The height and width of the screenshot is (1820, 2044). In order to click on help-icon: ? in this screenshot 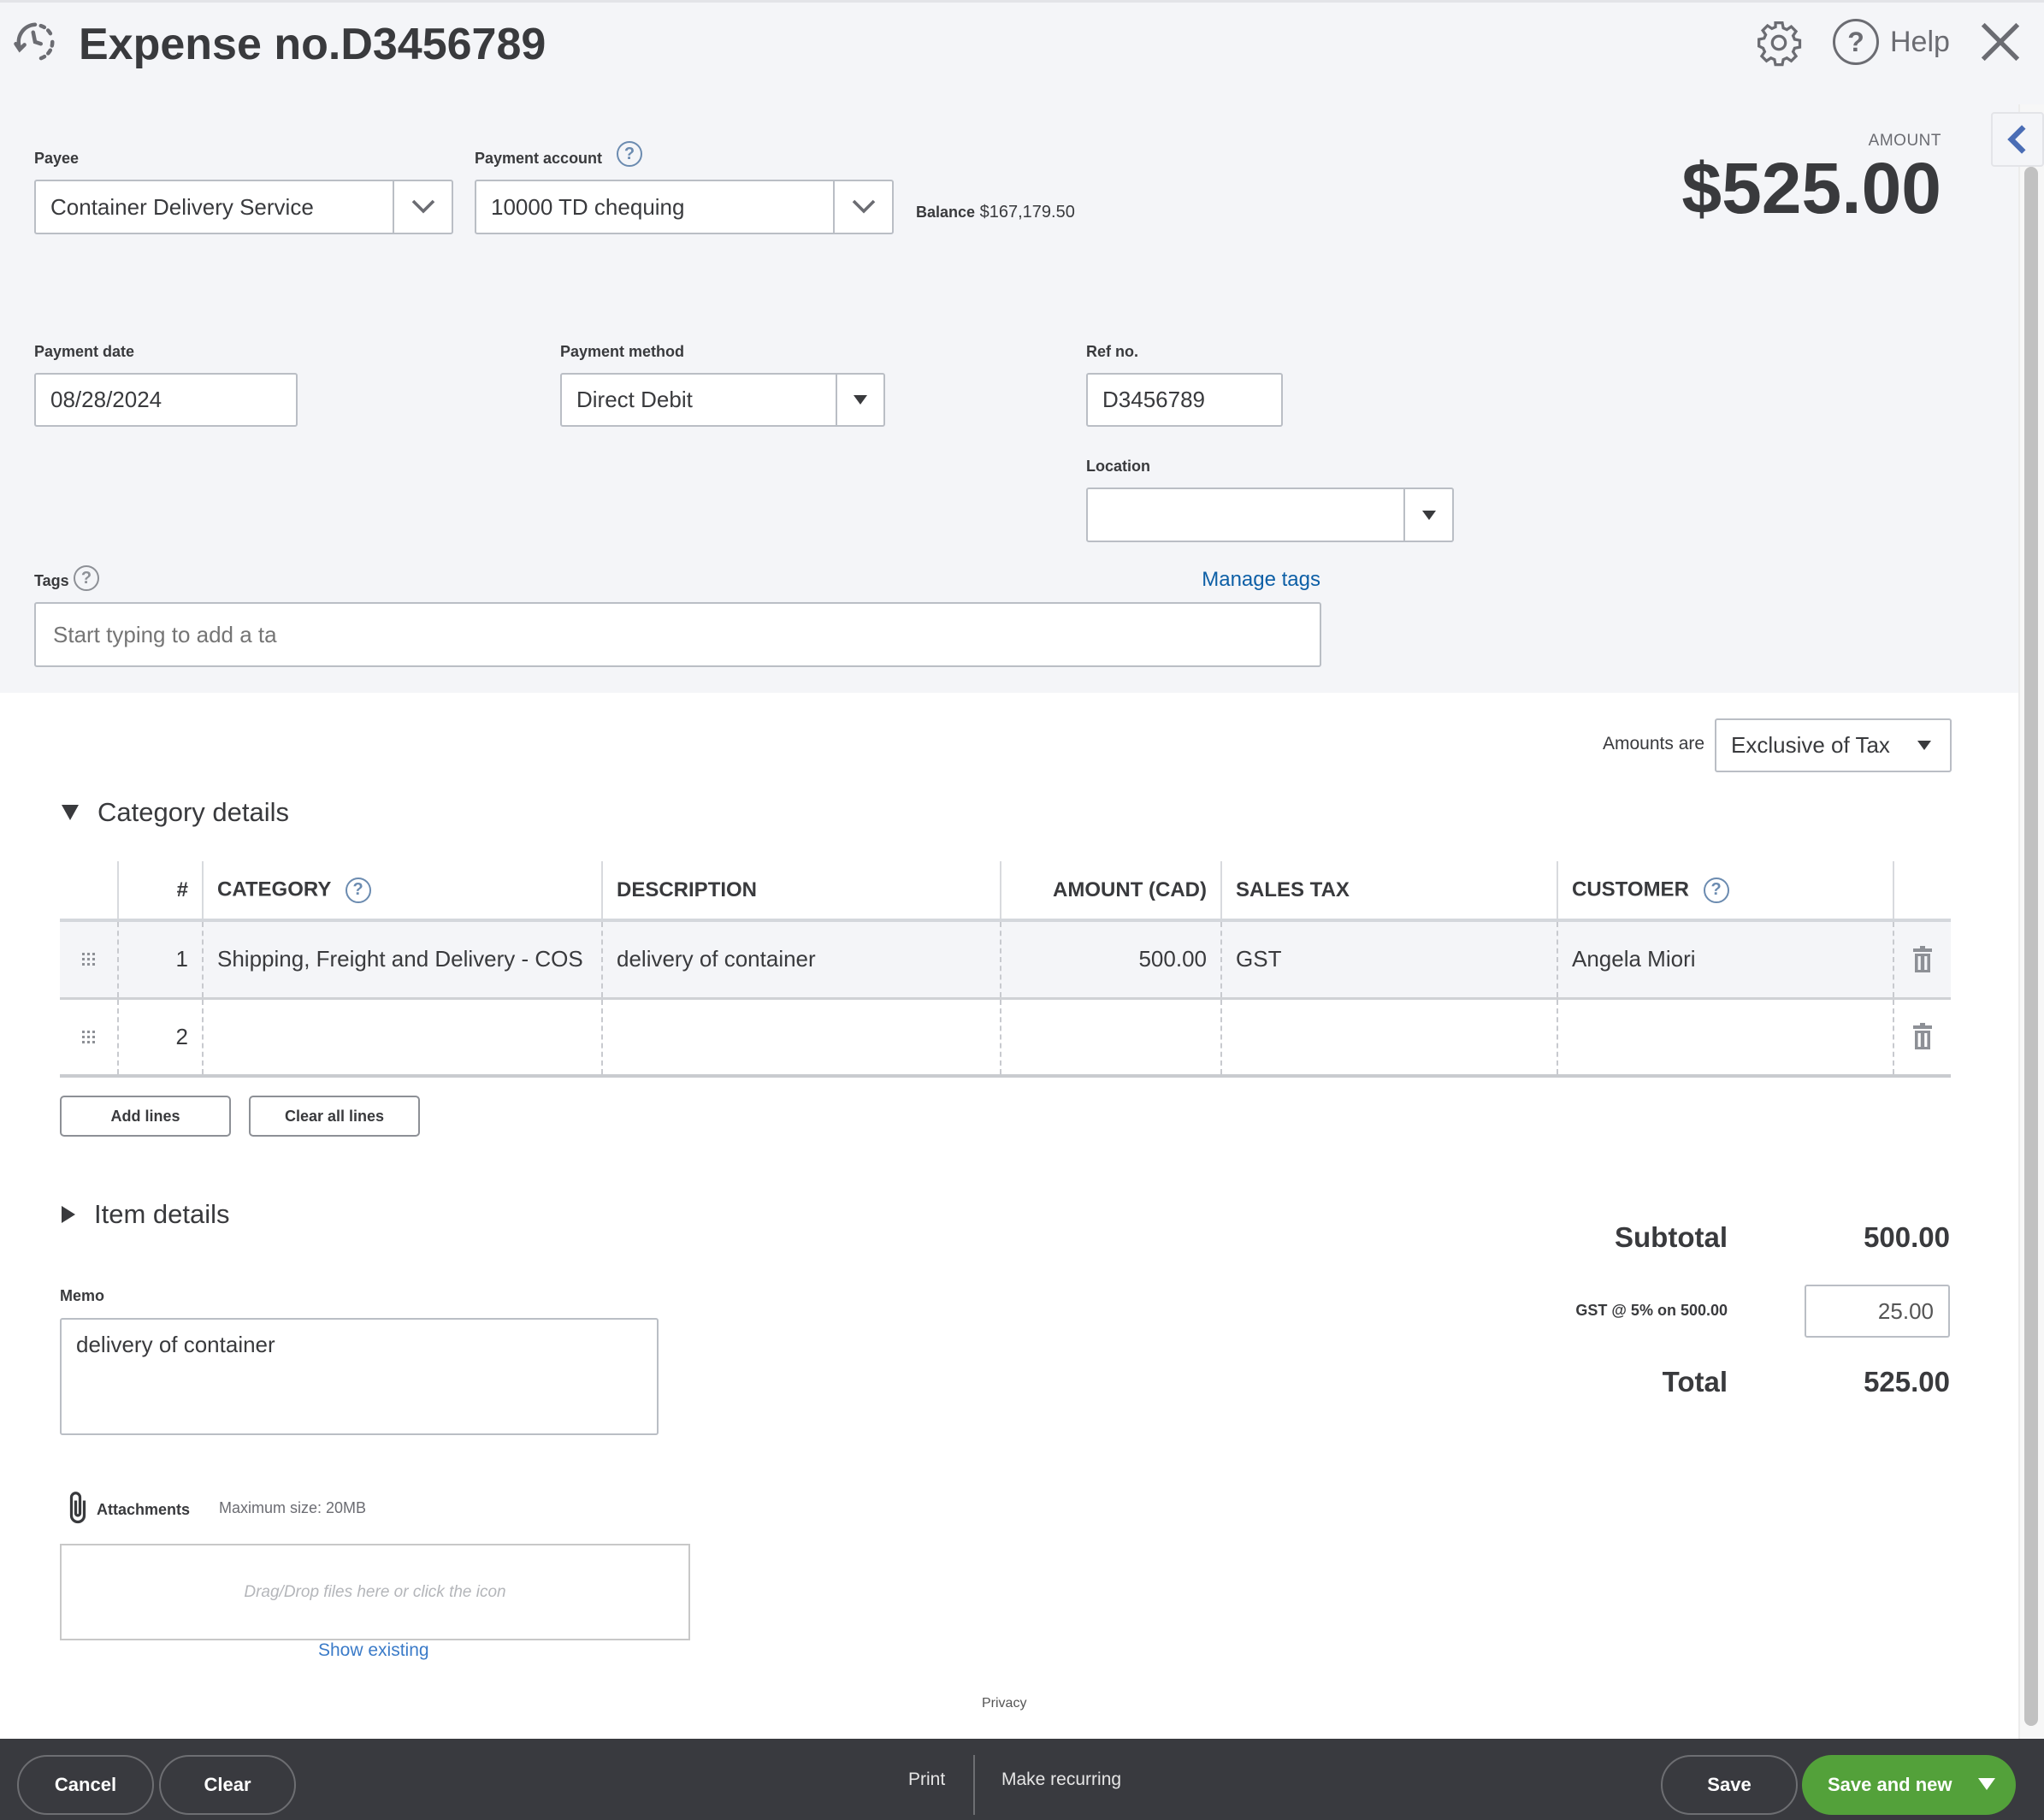, I will do `click(1856, 42)`.